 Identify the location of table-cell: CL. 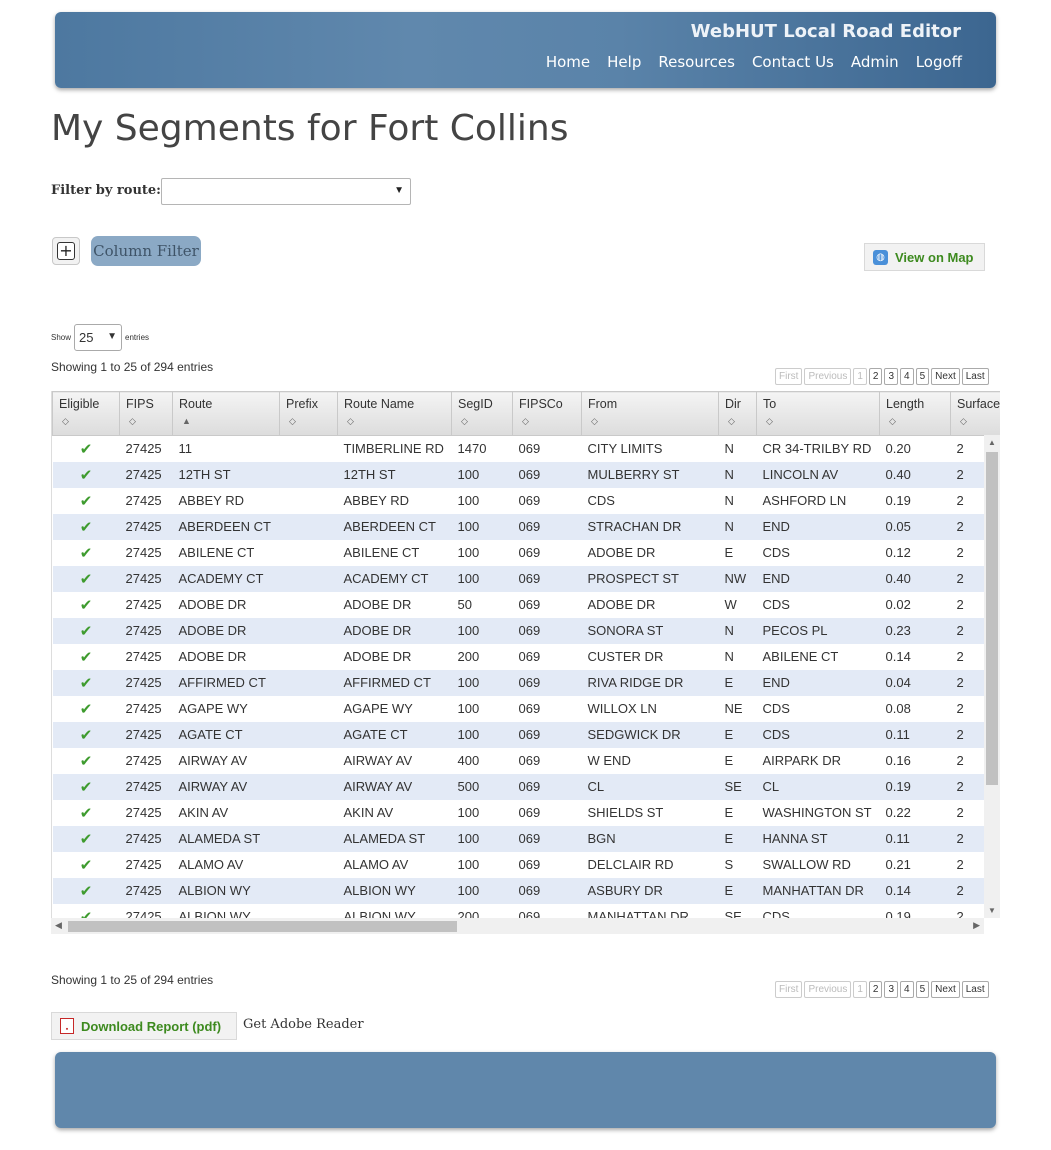
(650, 786).